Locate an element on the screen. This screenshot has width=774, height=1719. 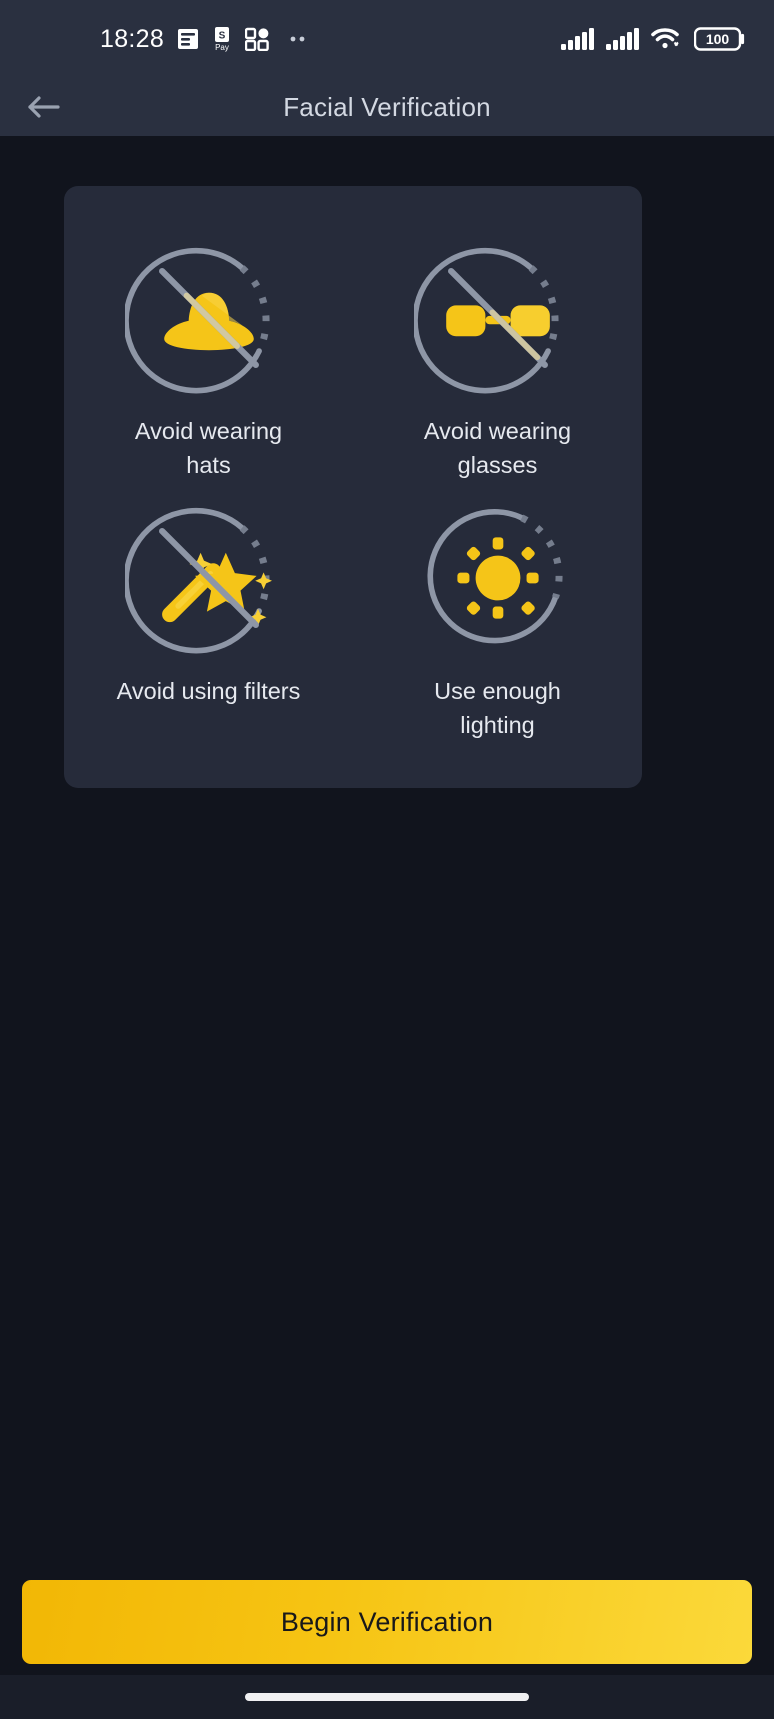
app-bar: Facial Verification is located at coordinates (387, 107).